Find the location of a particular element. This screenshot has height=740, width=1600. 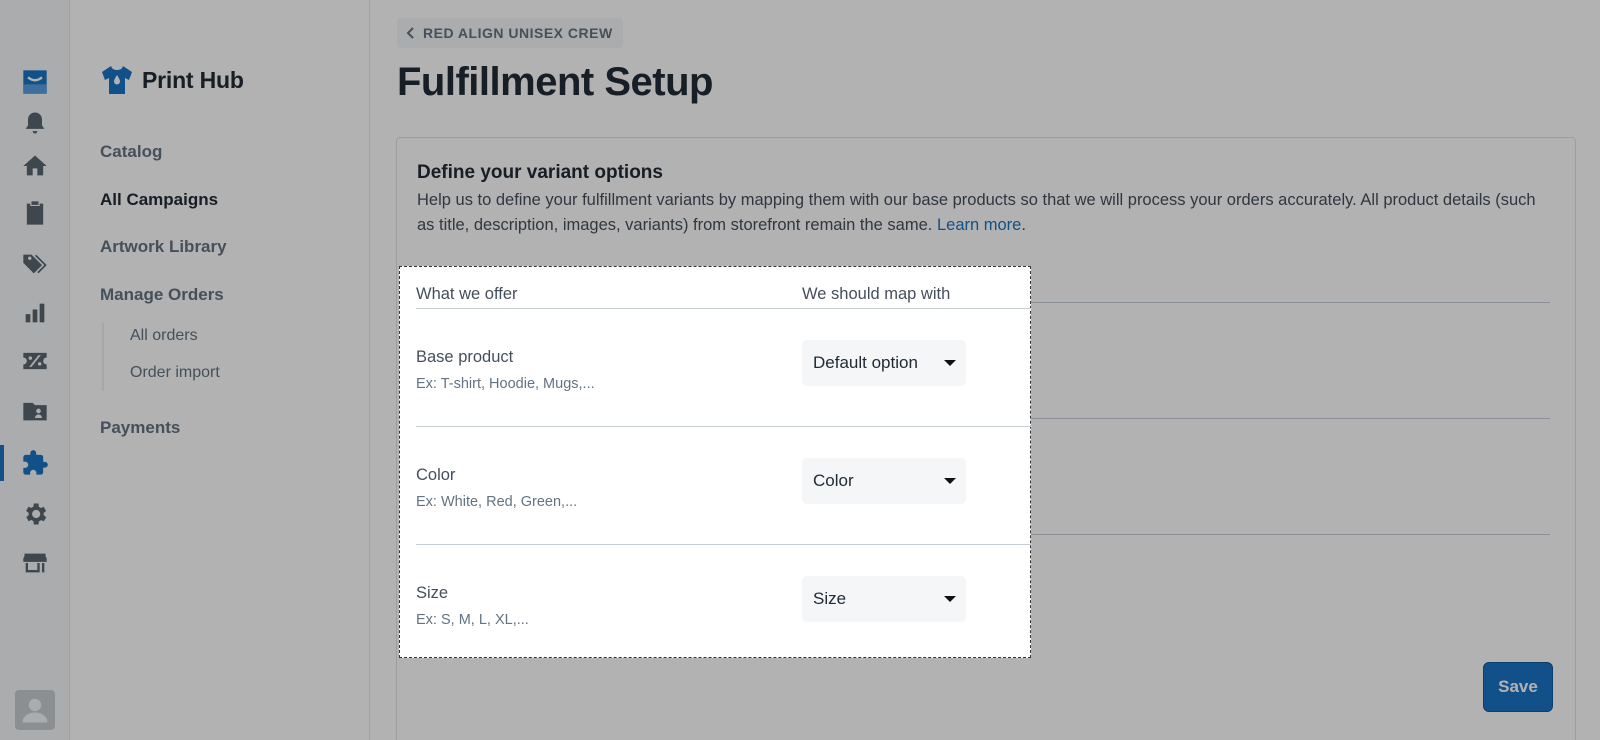

color-select: Color is located at coordinates (884, 481).